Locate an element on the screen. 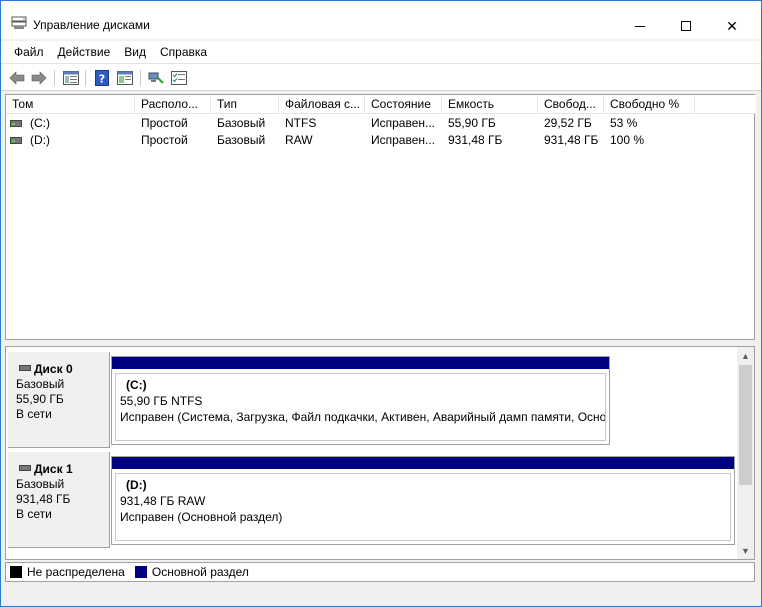 The image size is (762, 607). connect-icon is located at coordinates (156, 78).